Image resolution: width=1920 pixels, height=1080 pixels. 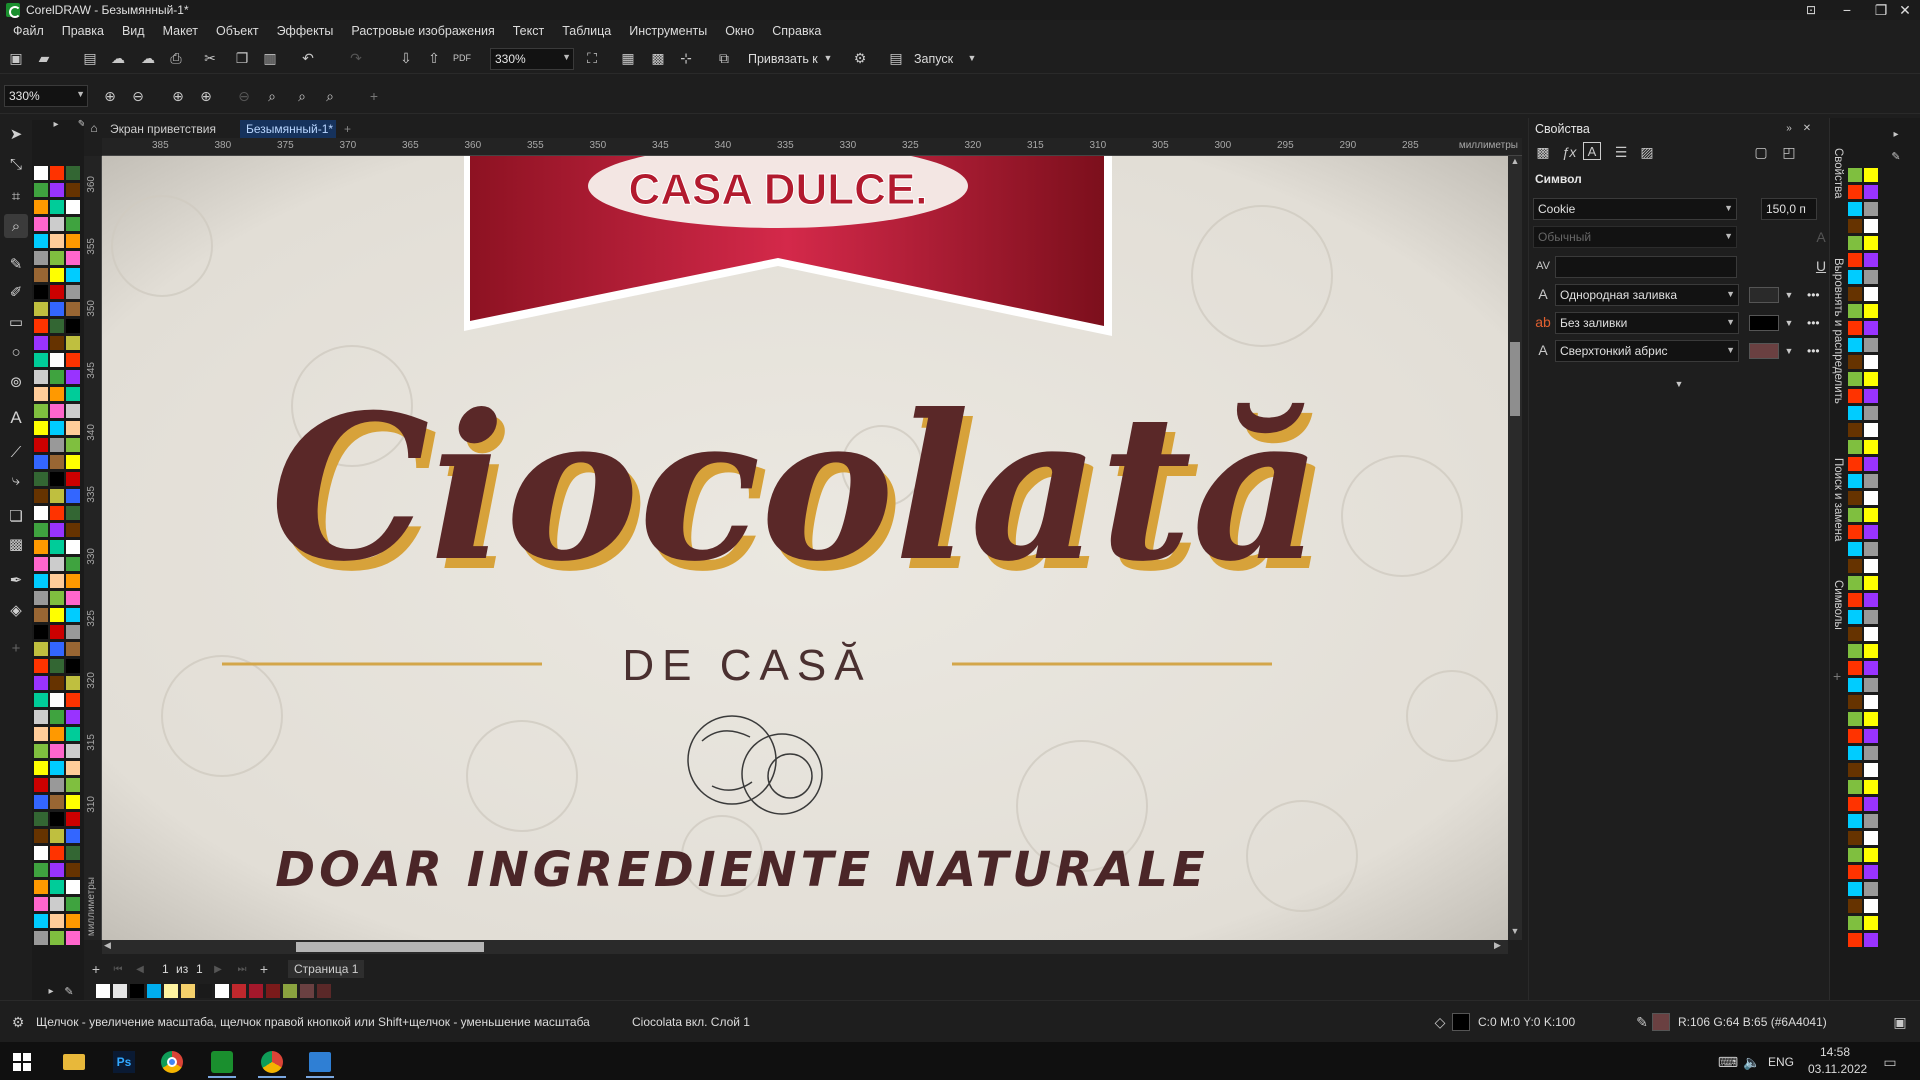 What do you see at coordinates (1461, 1022) in the screenshot?
I see `fill-status-swatch` at bounding box center [1461, 1022].